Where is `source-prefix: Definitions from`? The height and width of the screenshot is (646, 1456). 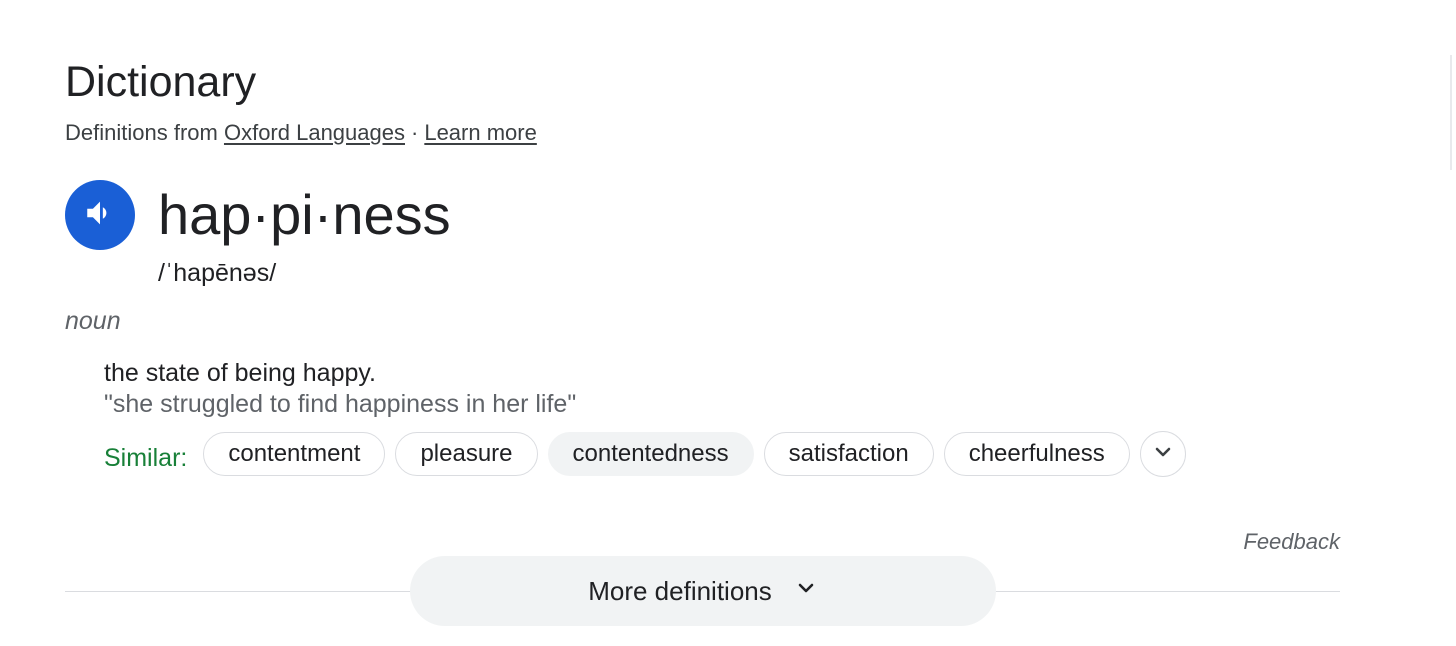 source-prefix: Definitions from is located at coordinates (141, 132).